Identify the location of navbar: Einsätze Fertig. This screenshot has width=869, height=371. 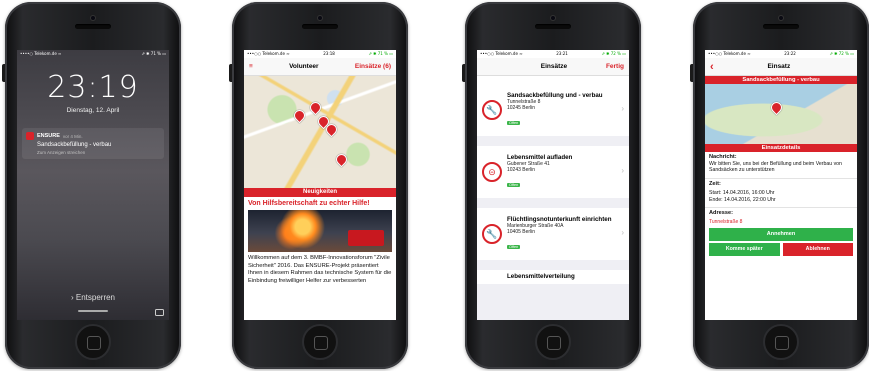
(553, 67).